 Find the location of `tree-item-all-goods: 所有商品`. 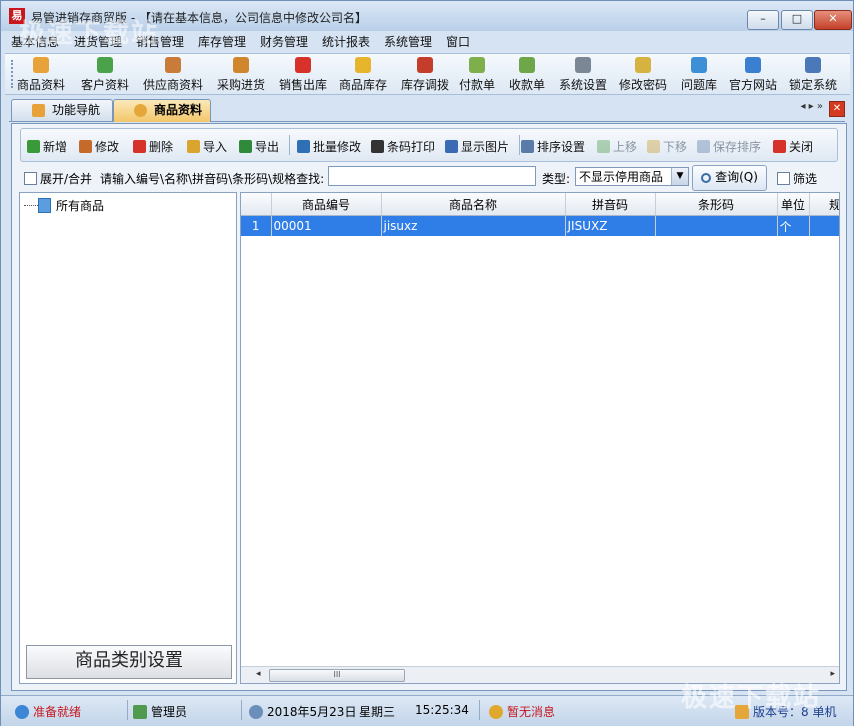

tree-item-all-goods: 所有商品 is located at coordinates (64, 205).